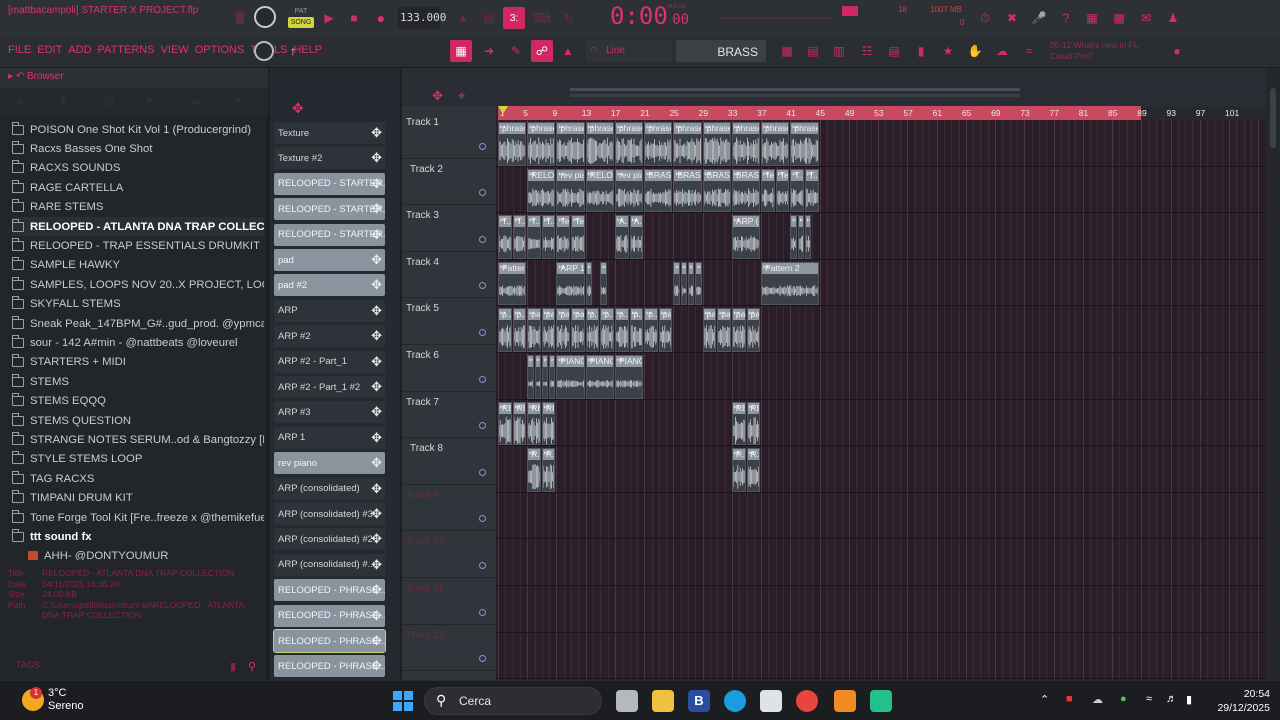 This screenshot has width=1280, height=720. I want to click on picker-item: ARP #2 - Part_1 #2 ✥, so click(329, 387).